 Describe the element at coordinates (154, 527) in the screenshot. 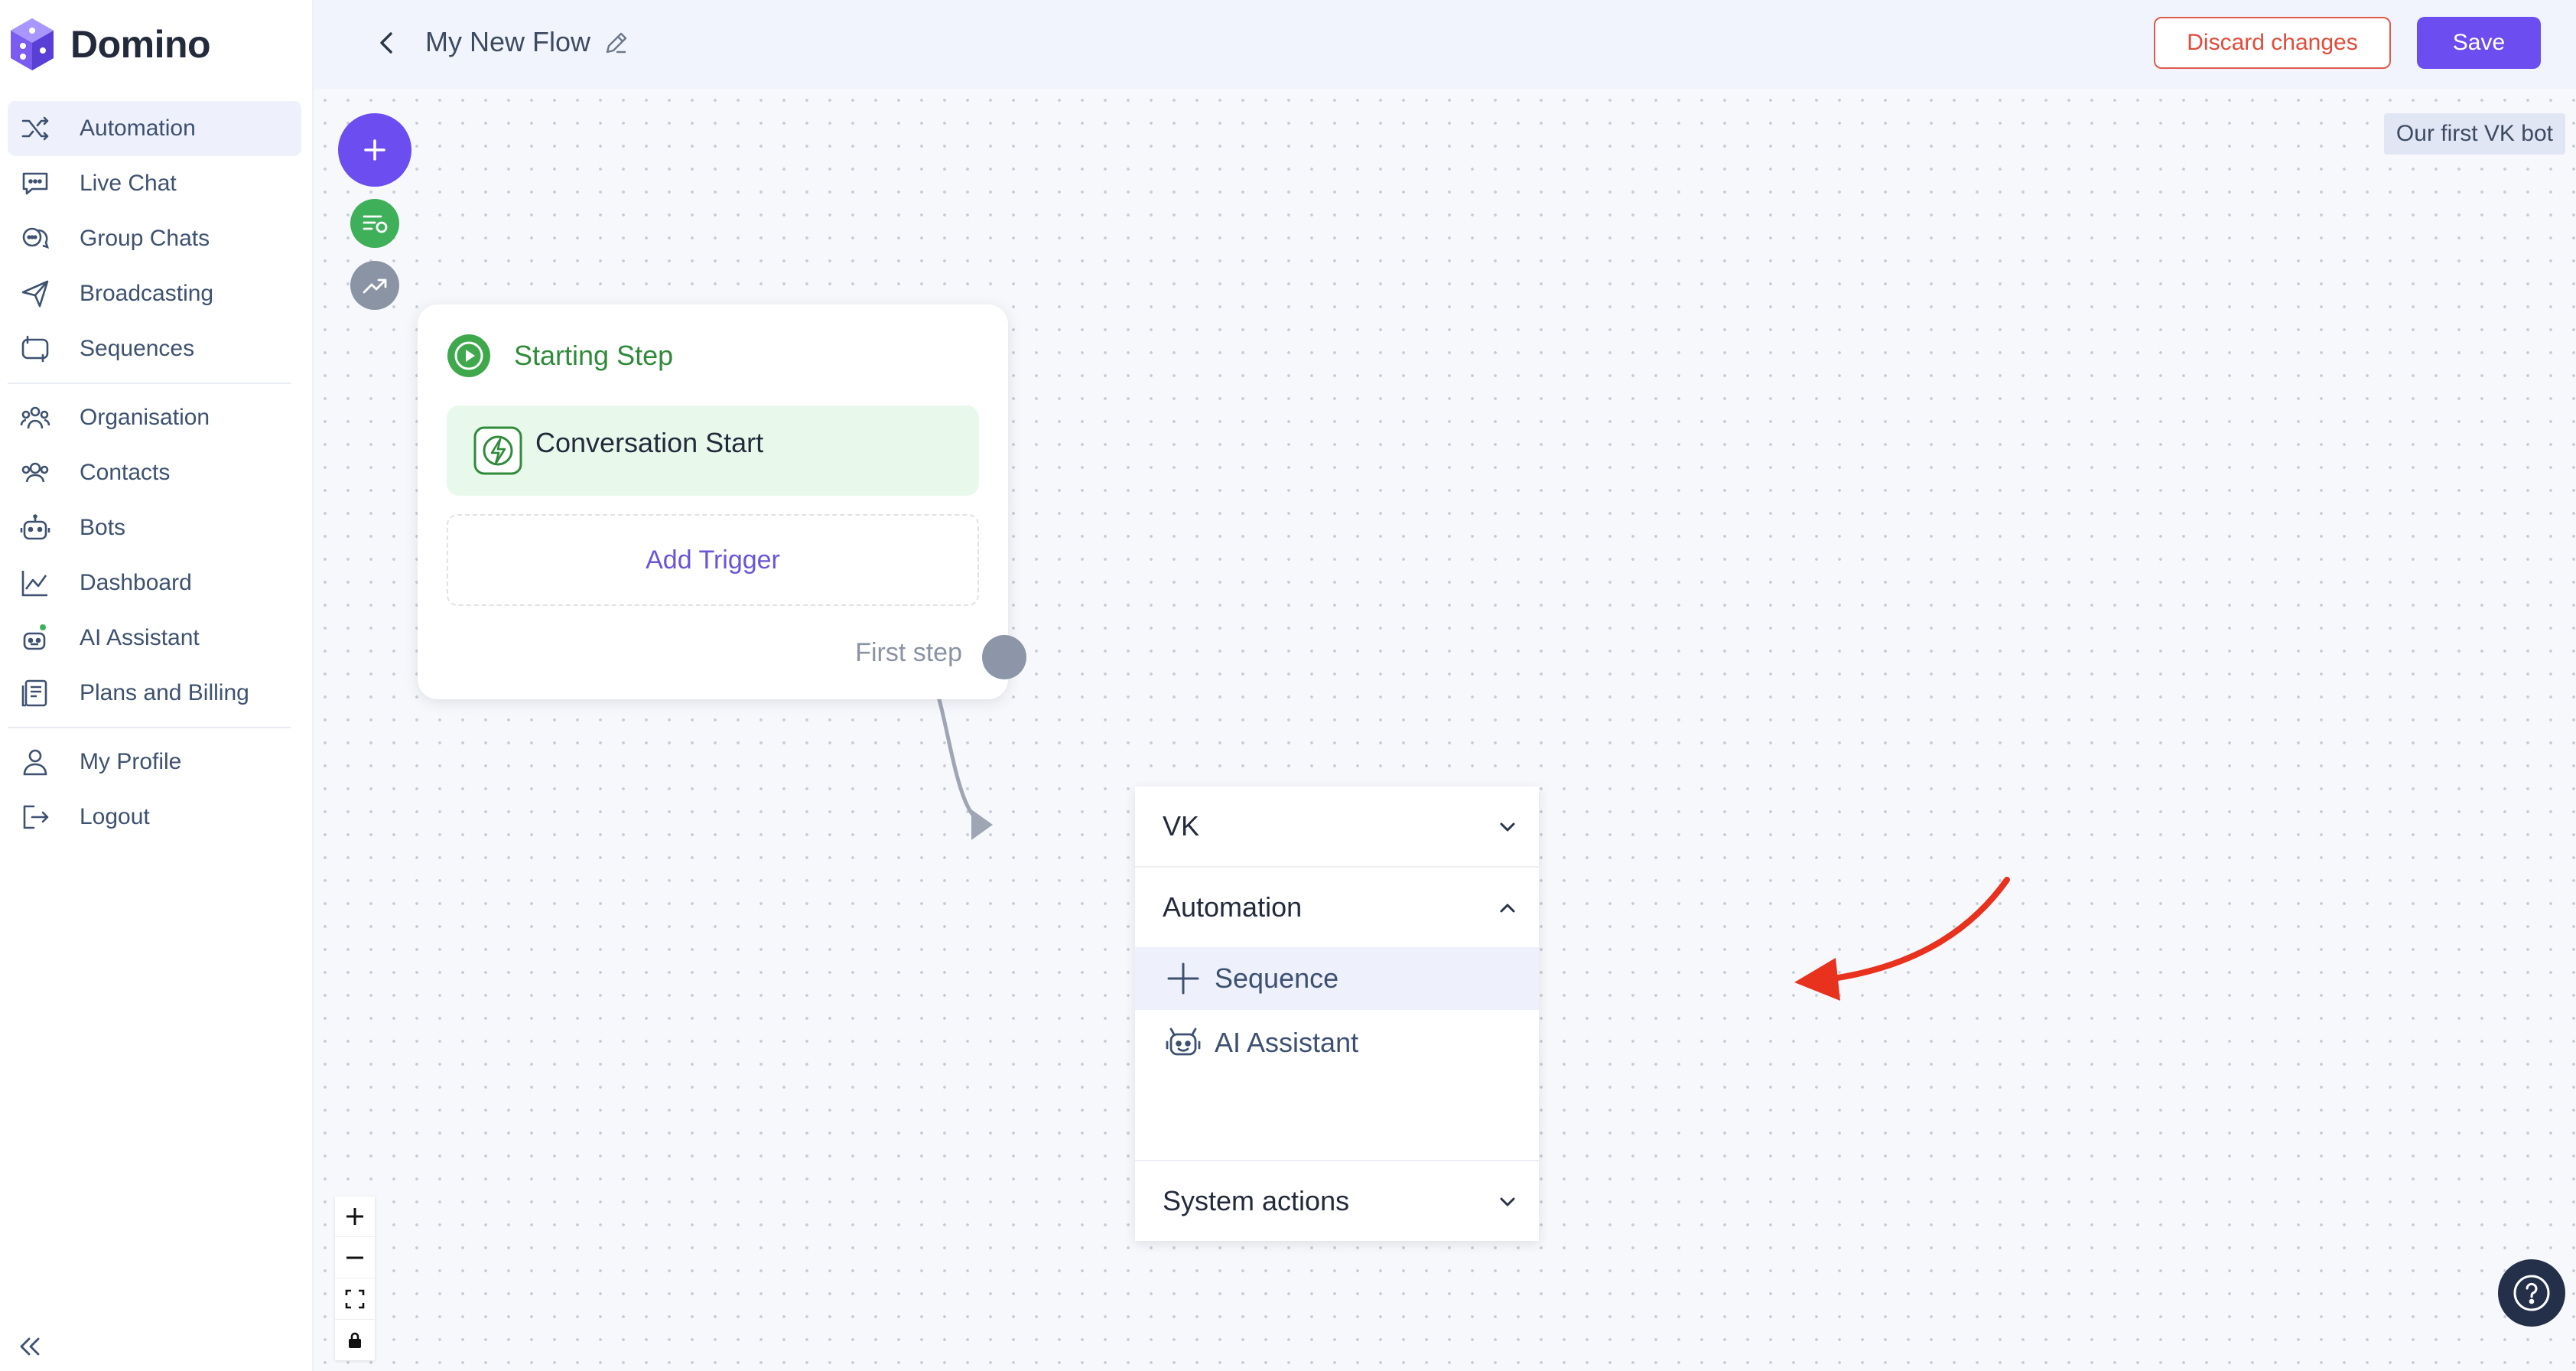

I see `sidebar-item-bots: Bots` at that location.